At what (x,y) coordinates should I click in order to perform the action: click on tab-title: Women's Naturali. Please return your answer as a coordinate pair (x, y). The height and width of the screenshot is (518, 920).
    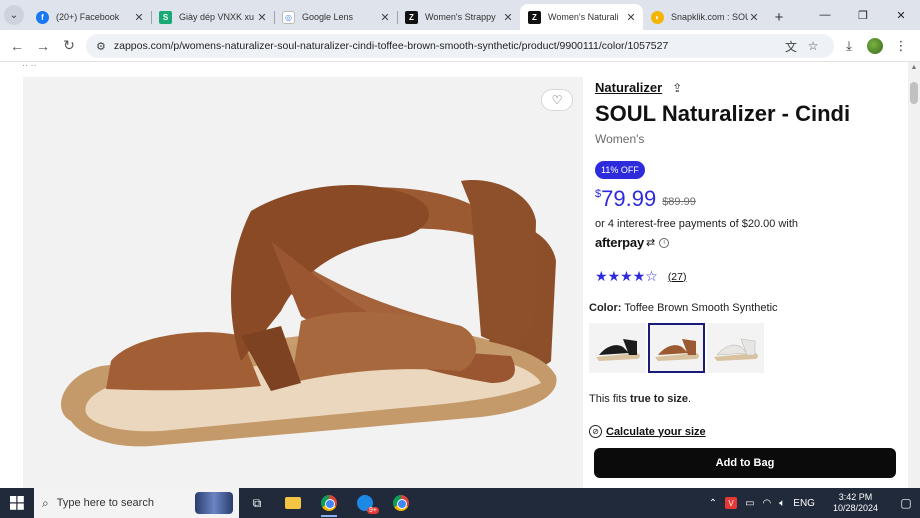
    Looking at the image, I should click on (583, 17).